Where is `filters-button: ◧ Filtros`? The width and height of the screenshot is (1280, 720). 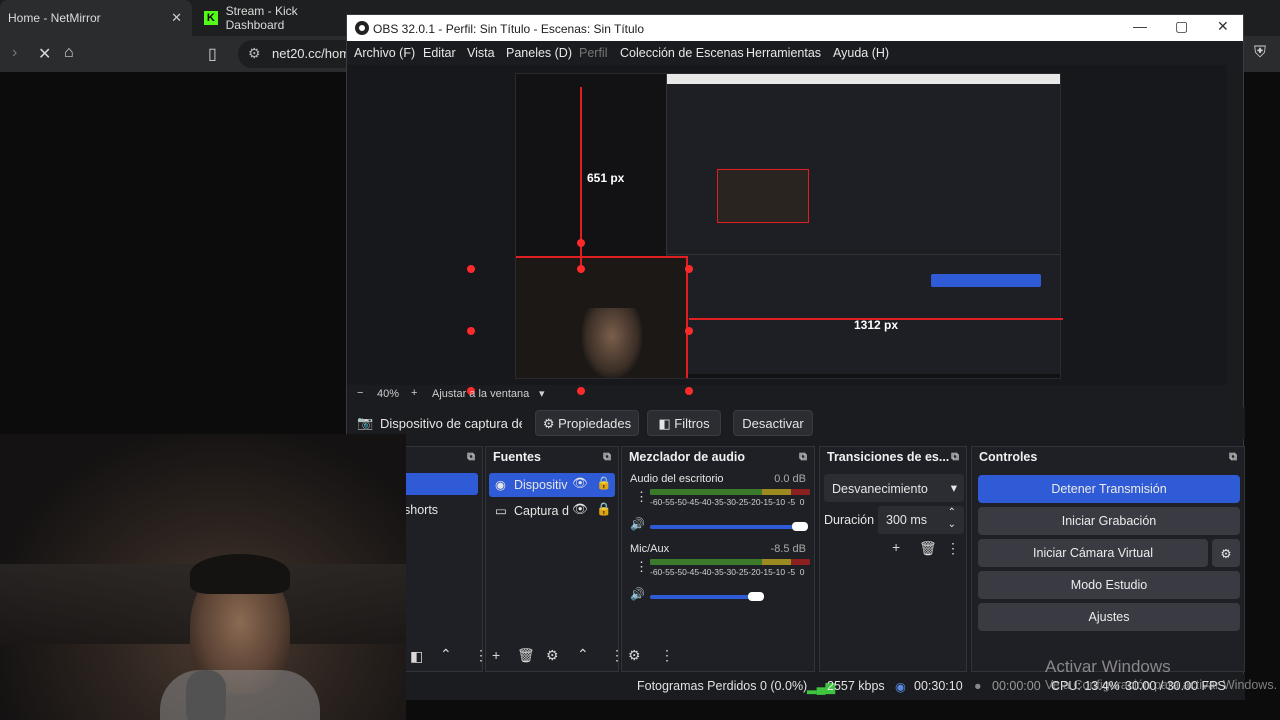 filters-button: ◧ Filtros is located at coordinates (684, 423).